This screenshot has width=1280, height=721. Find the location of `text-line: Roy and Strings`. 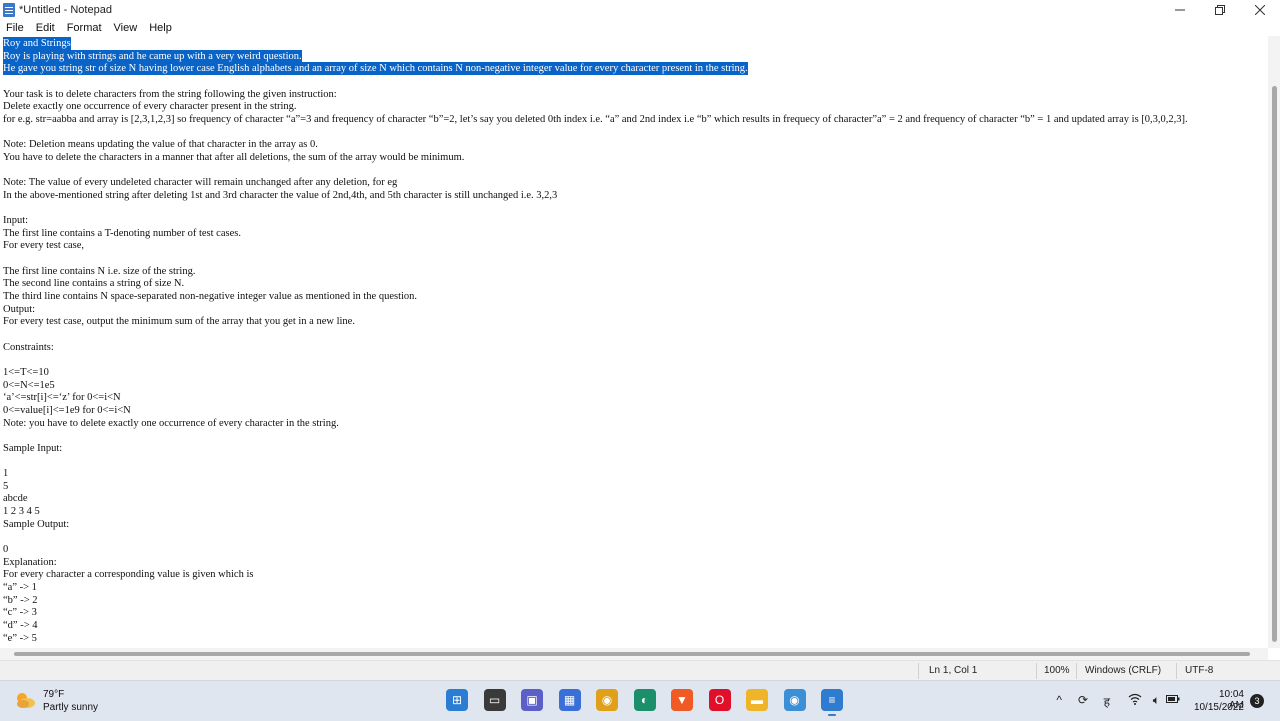

text-line: Roy and Strings is located at coordinates (37, 43).